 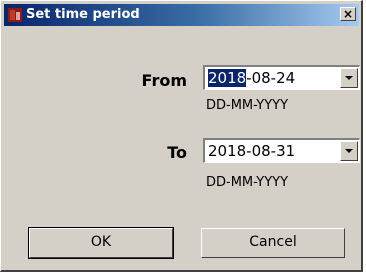 I want to click on close-button: ×, so click(x=348, y=14).